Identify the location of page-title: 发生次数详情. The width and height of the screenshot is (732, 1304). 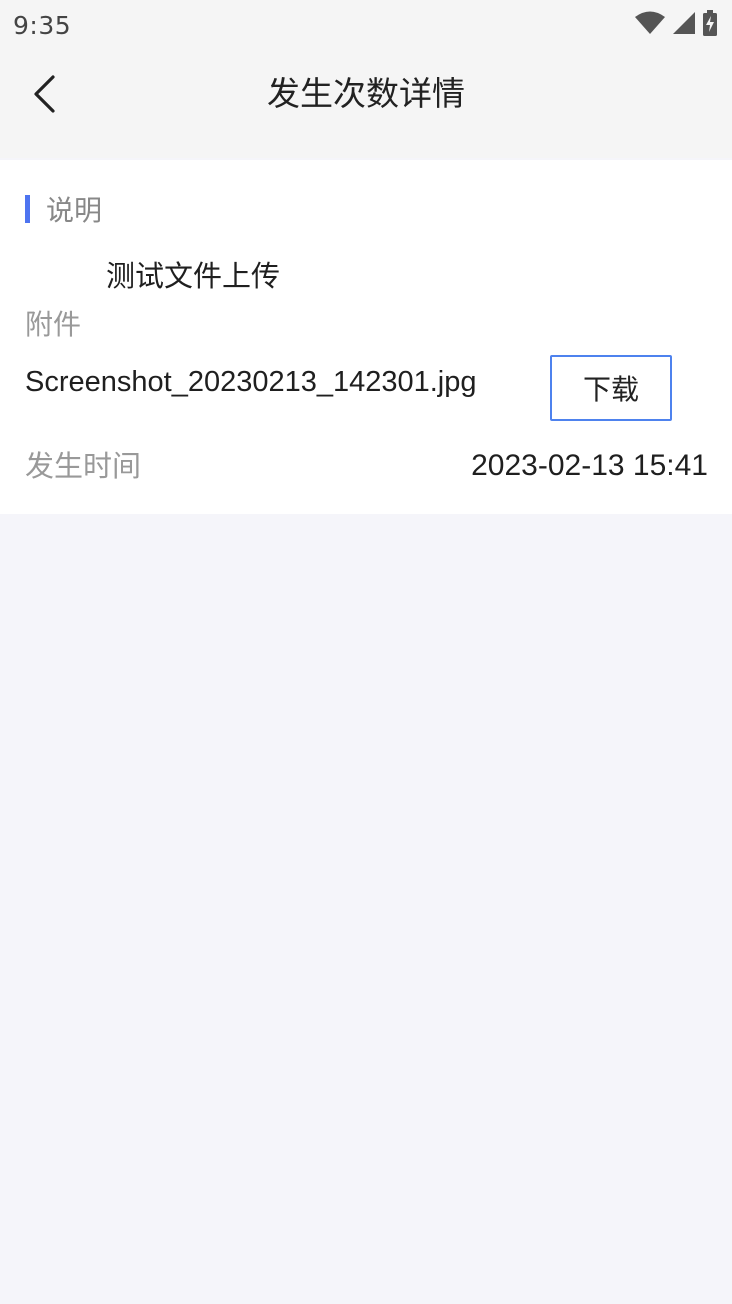
(366, 93).